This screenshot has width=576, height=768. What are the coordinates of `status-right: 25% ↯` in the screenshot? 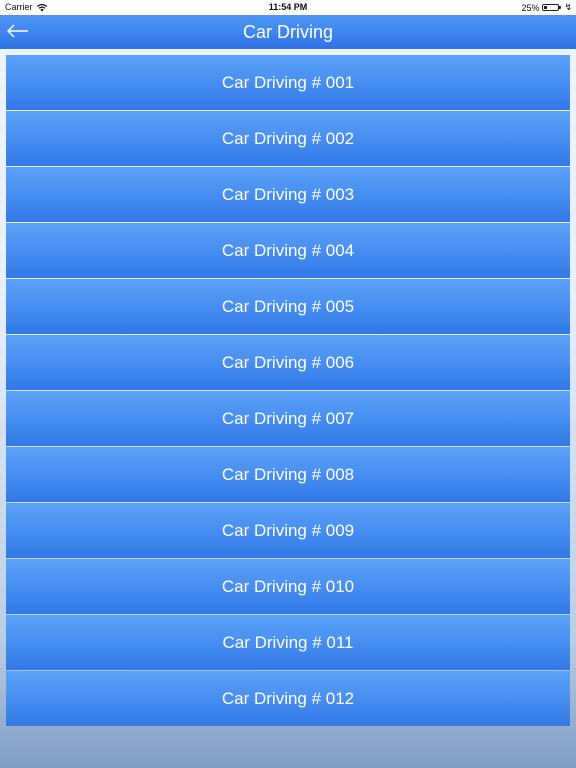 It's located at (546, 7).